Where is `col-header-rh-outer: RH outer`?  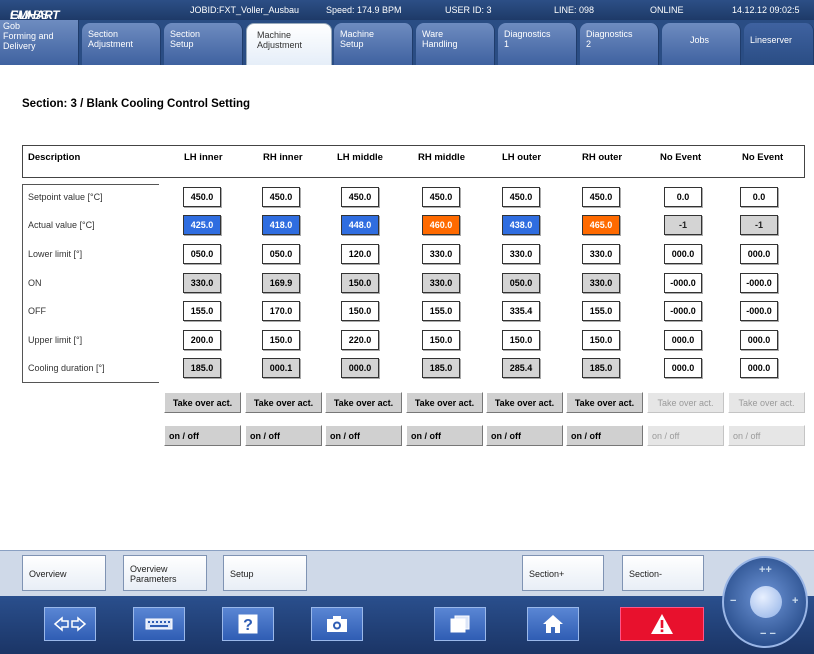 col-header-rh-outer: RH outer is located at coordinates (602, 157).